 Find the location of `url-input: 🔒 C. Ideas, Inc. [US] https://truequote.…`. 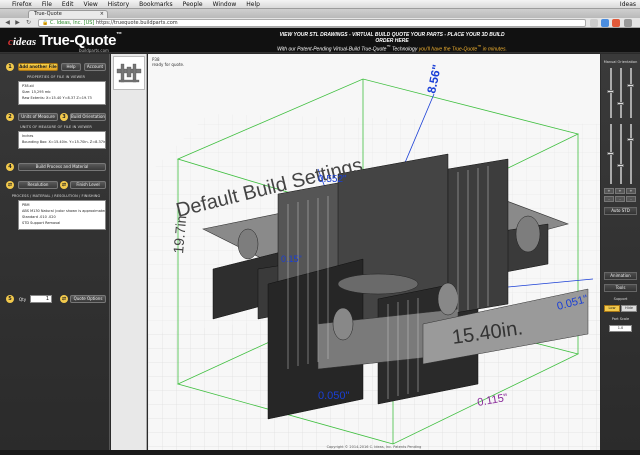

url-input: 🔒 C. Ideas, Inc. [US] https://truequote.… is located at coordinates (312, 23).